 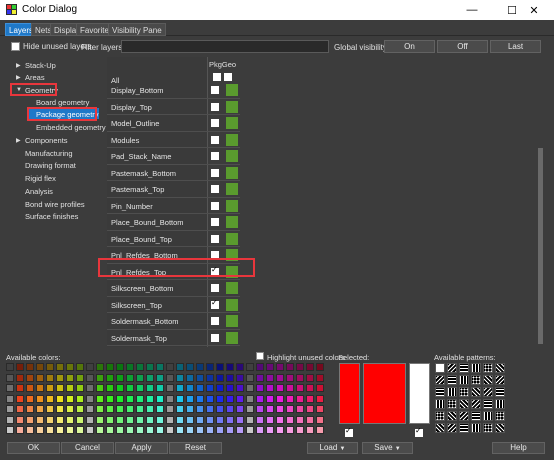 I want to click on layer-row: Soldermask_Bottom, so click(x=173, y=321).